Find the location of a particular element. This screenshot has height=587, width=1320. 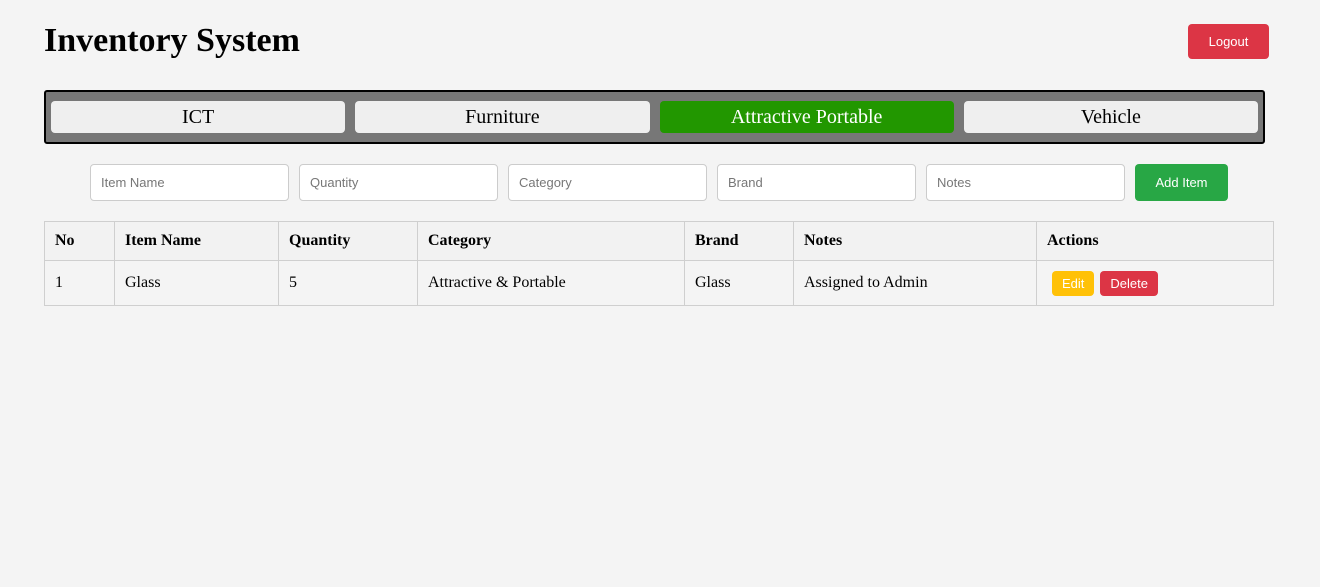

page-title: Inventory System is located at coordinates (172, 40).